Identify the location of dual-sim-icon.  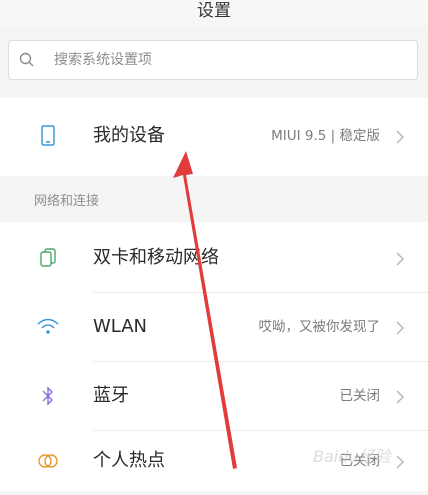
(48, 258).